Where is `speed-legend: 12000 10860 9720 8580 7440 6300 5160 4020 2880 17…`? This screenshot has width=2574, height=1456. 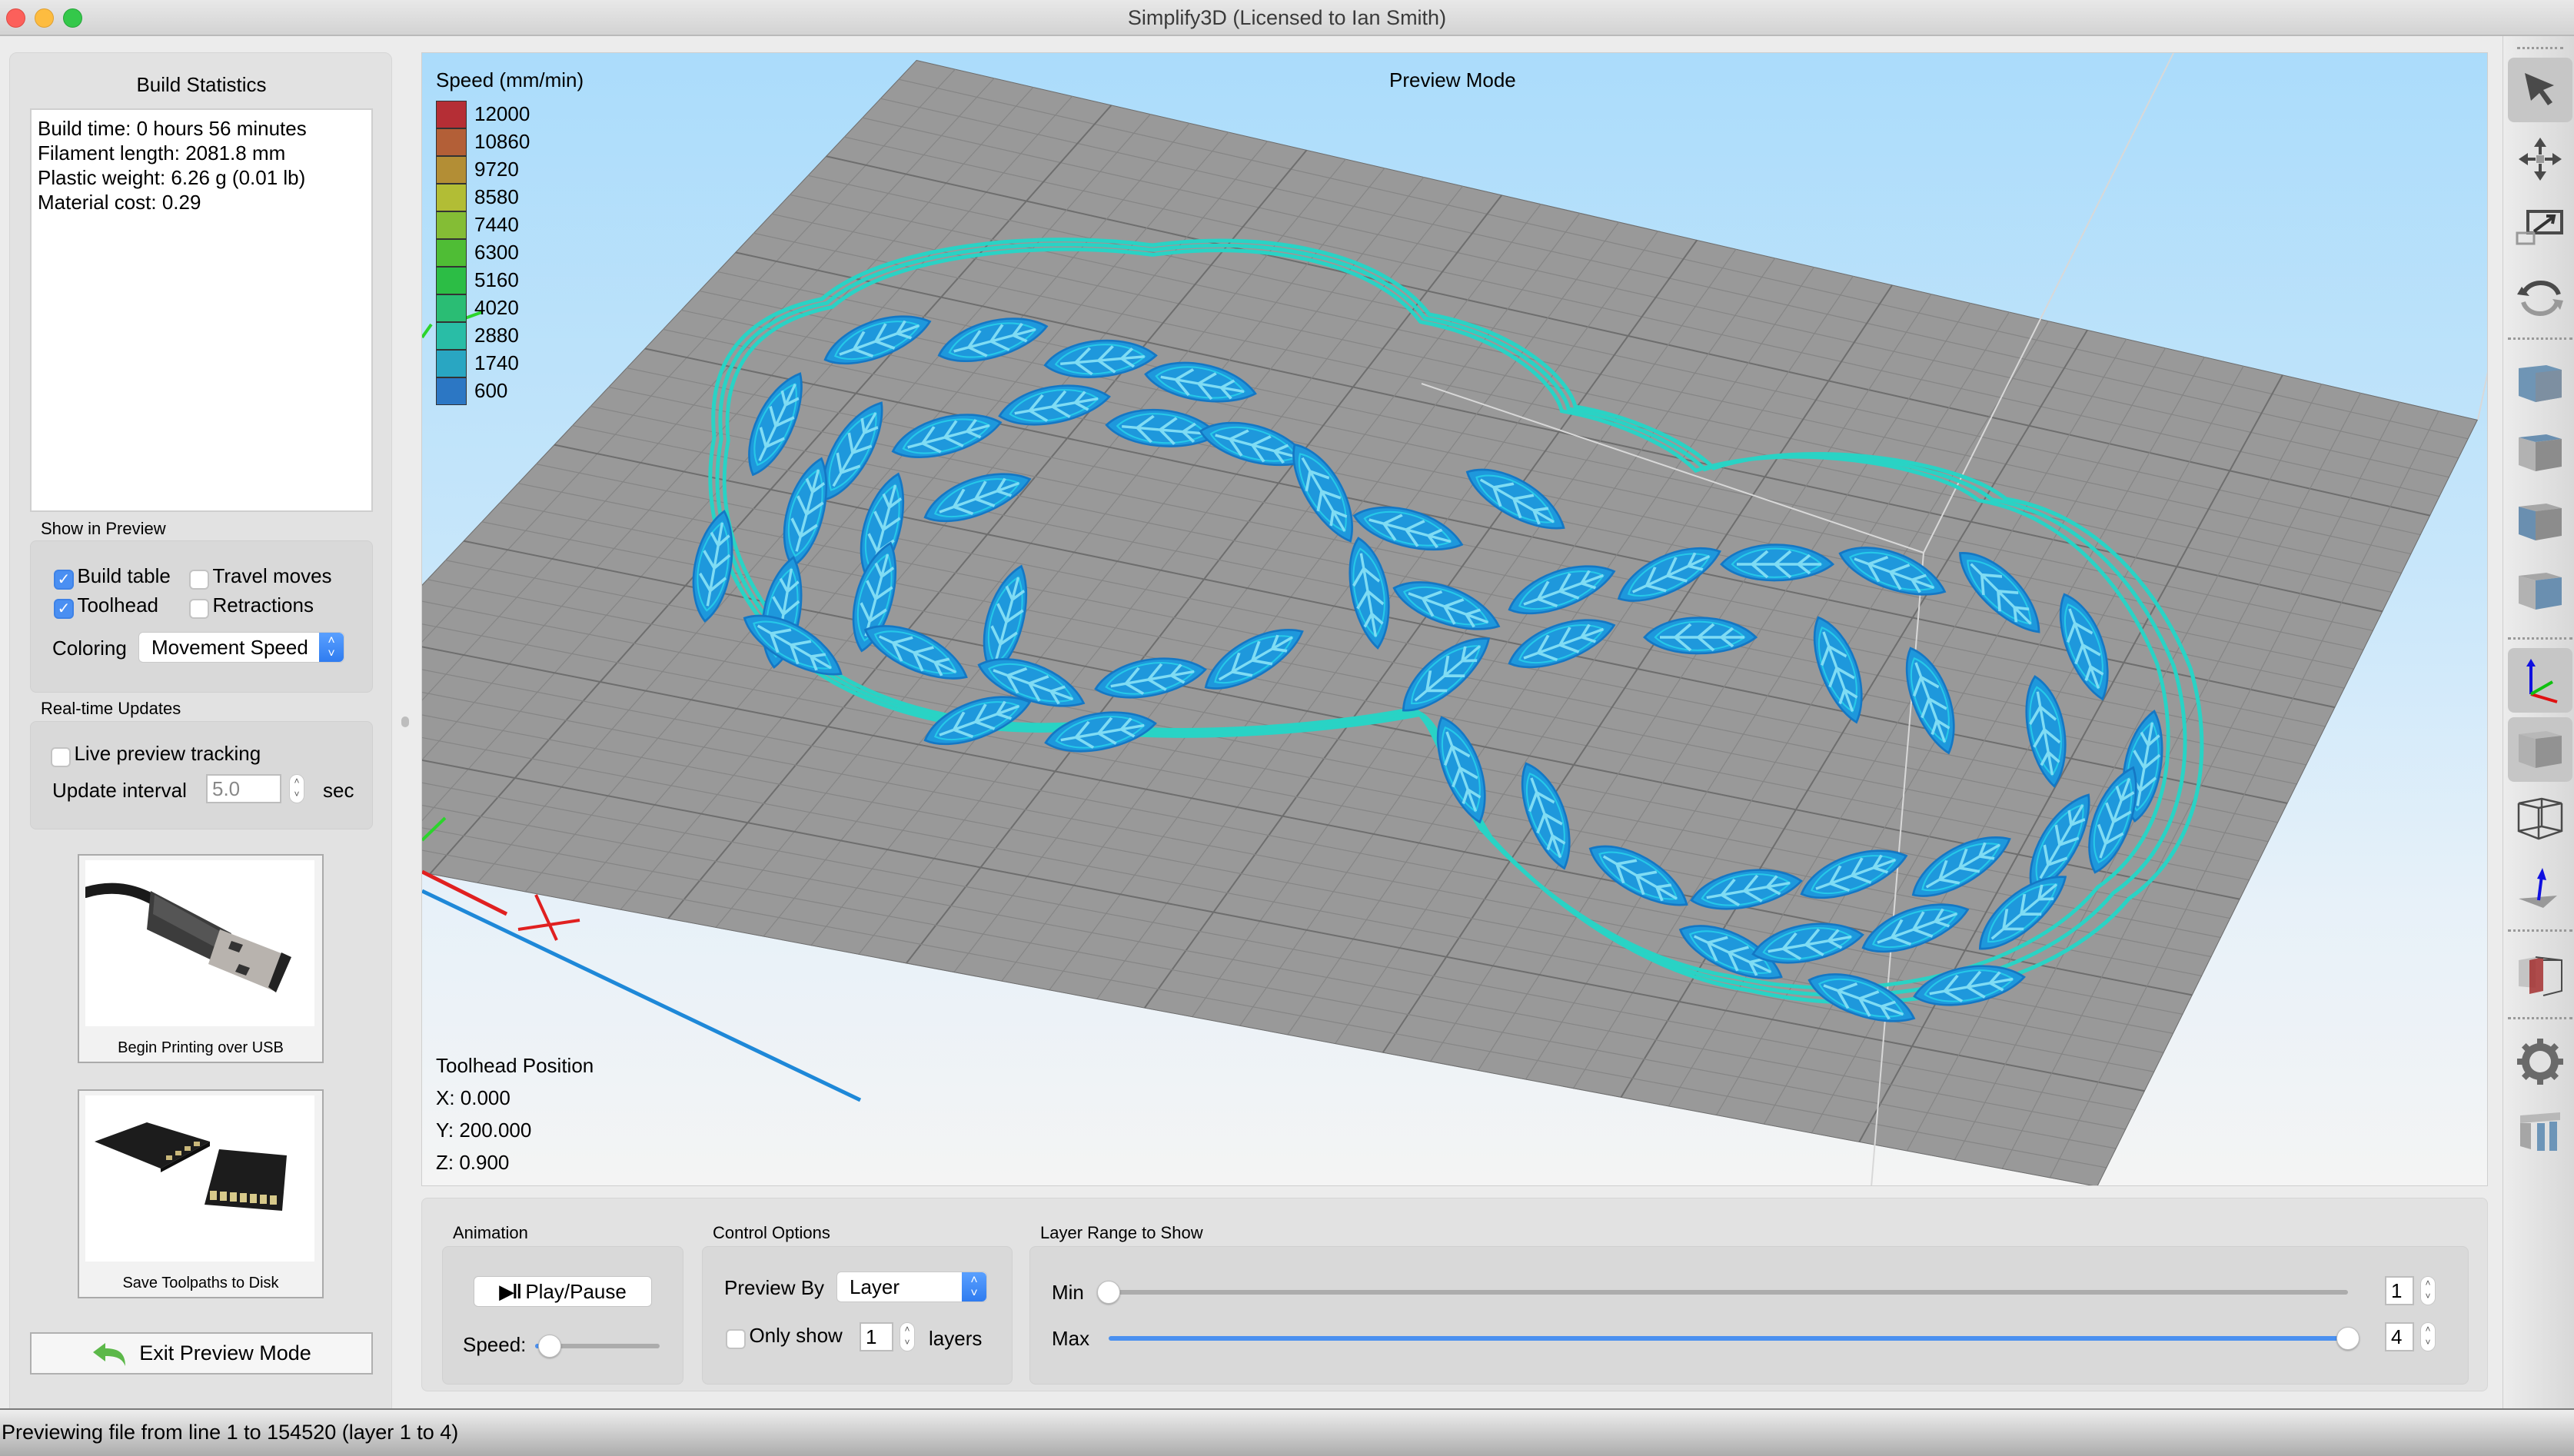
speed-legend: 12000 10860 9720 8580 7440 6300 5160 4020 2880 17… is located at coordinates (499, 254).